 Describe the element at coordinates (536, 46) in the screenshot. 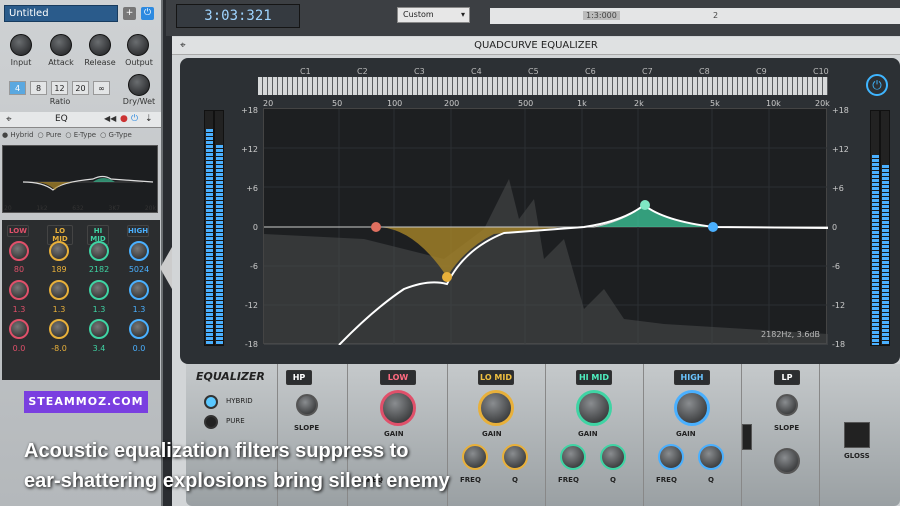

I see `plugin-title: QUADCURVE EQUALIZER` at that location.